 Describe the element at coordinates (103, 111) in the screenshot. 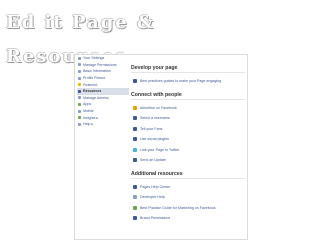

I see `sidebar-item: Mobile` at that location.